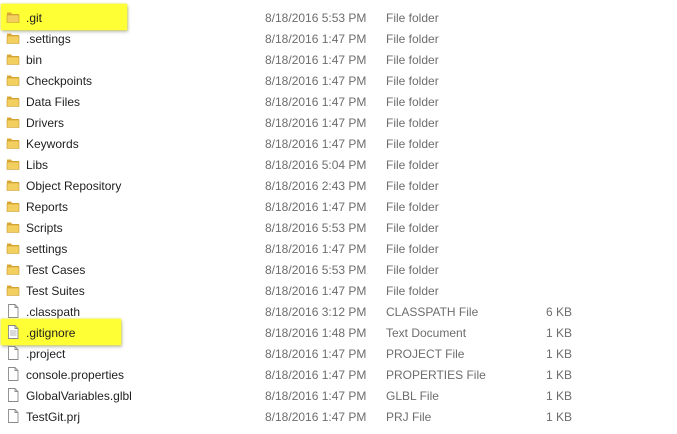 This screenshot has width=677, height=434. I want to click on file-name: Test Suites, so click(55, 291).